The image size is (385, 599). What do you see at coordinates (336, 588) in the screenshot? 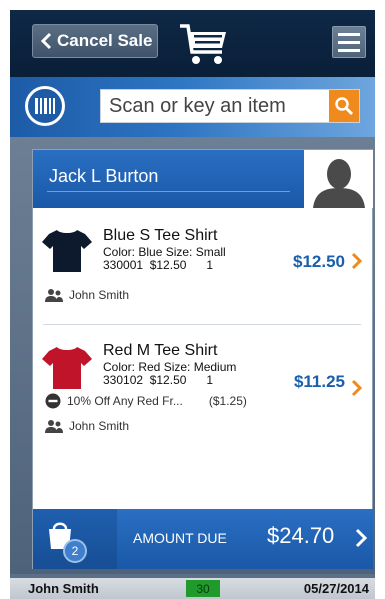
I see `status-date: 05/27/2014` at bounding box center [336, 588].